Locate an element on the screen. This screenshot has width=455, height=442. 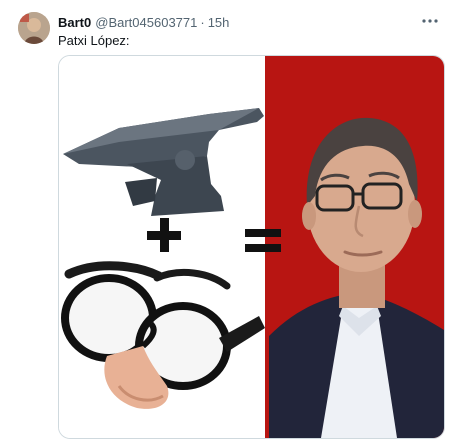
ellipsis-icon is located at coordinates (430, 21).